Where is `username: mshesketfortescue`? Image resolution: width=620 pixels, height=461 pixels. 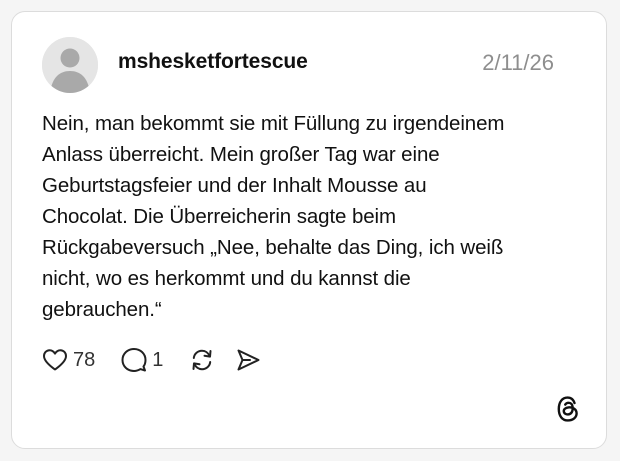 username: mshesketfortescue is located at coordinates (213, 62).